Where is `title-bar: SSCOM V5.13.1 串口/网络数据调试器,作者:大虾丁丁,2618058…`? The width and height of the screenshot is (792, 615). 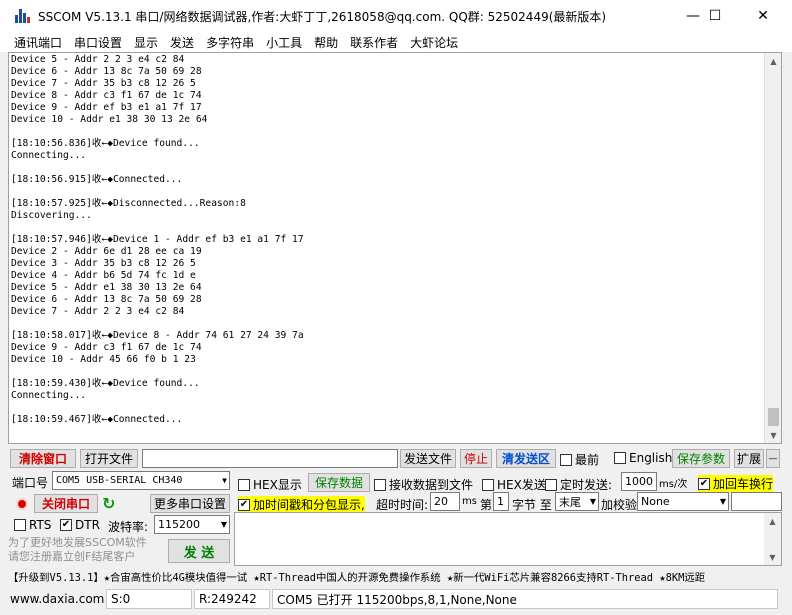
title-bar: SSCOM V5.13.1 串口/网络数据调试器,作者:大虾丁丁,2618058… is located at coordinates (396, 16).